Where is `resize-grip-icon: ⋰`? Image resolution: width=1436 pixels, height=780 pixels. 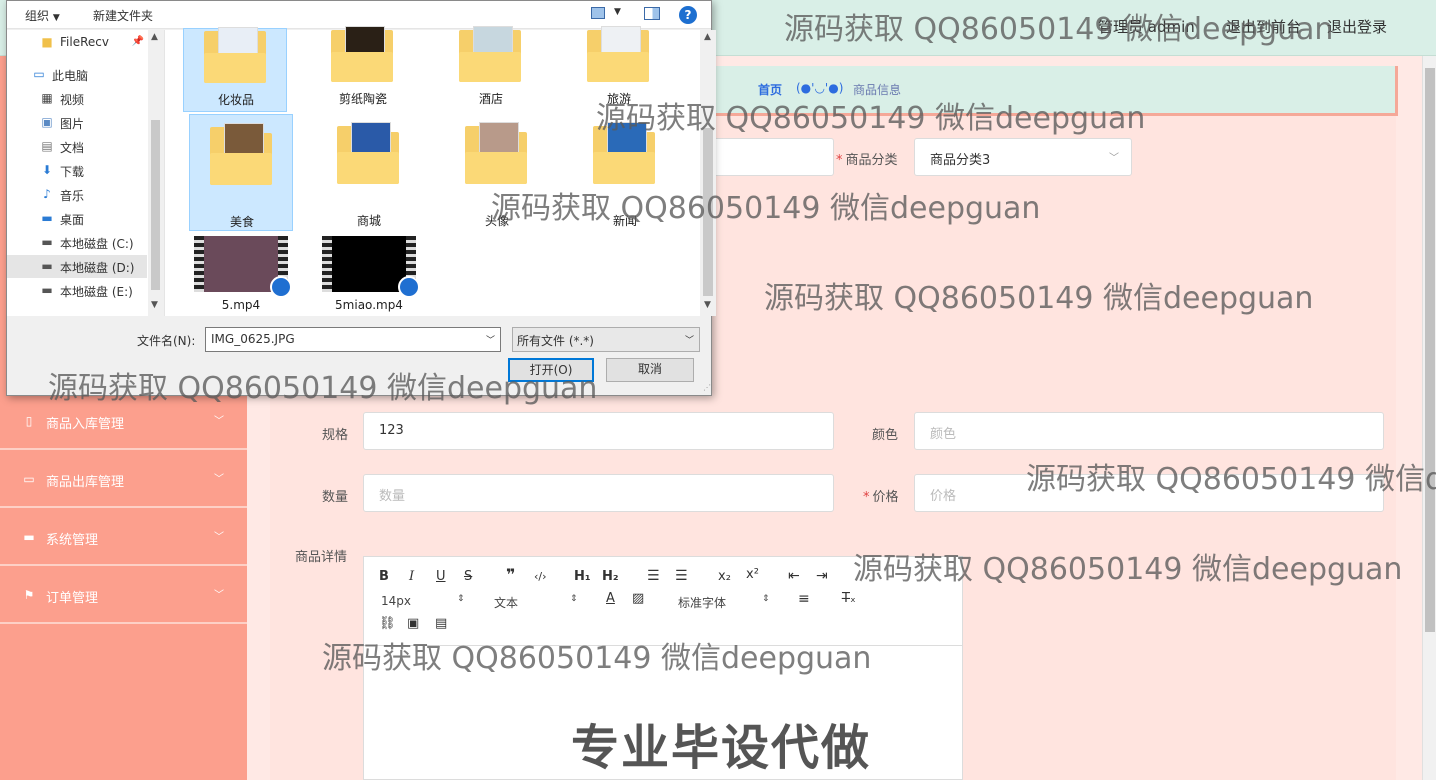 resize-grip-icon: ⋰ is located at coordinates (707, 387).